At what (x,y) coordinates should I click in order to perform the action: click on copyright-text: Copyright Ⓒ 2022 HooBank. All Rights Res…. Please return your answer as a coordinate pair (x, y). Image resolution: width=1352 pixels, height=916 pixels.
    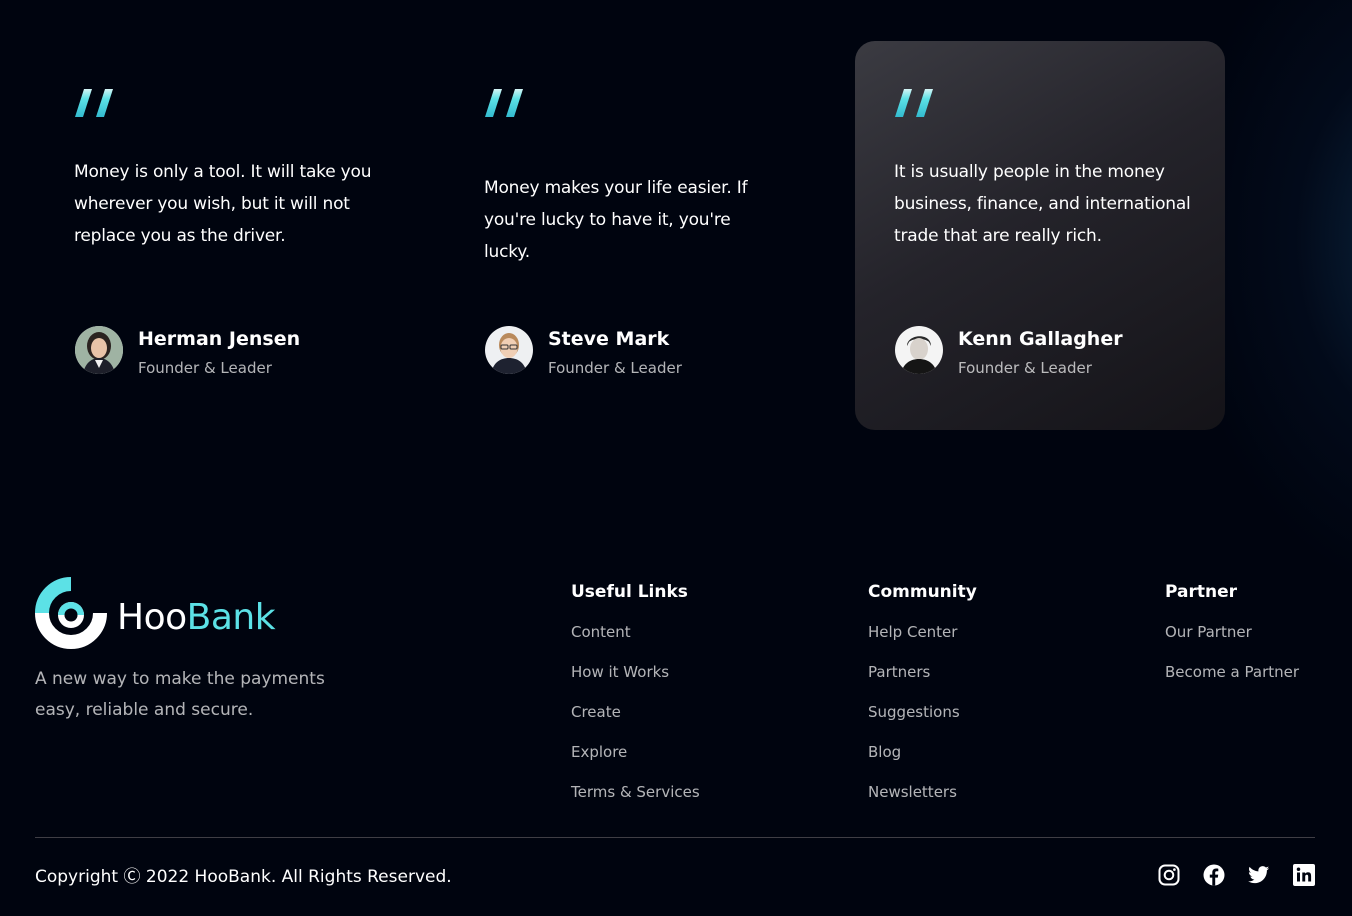
    Looking at the image, I should click on (243, 877).